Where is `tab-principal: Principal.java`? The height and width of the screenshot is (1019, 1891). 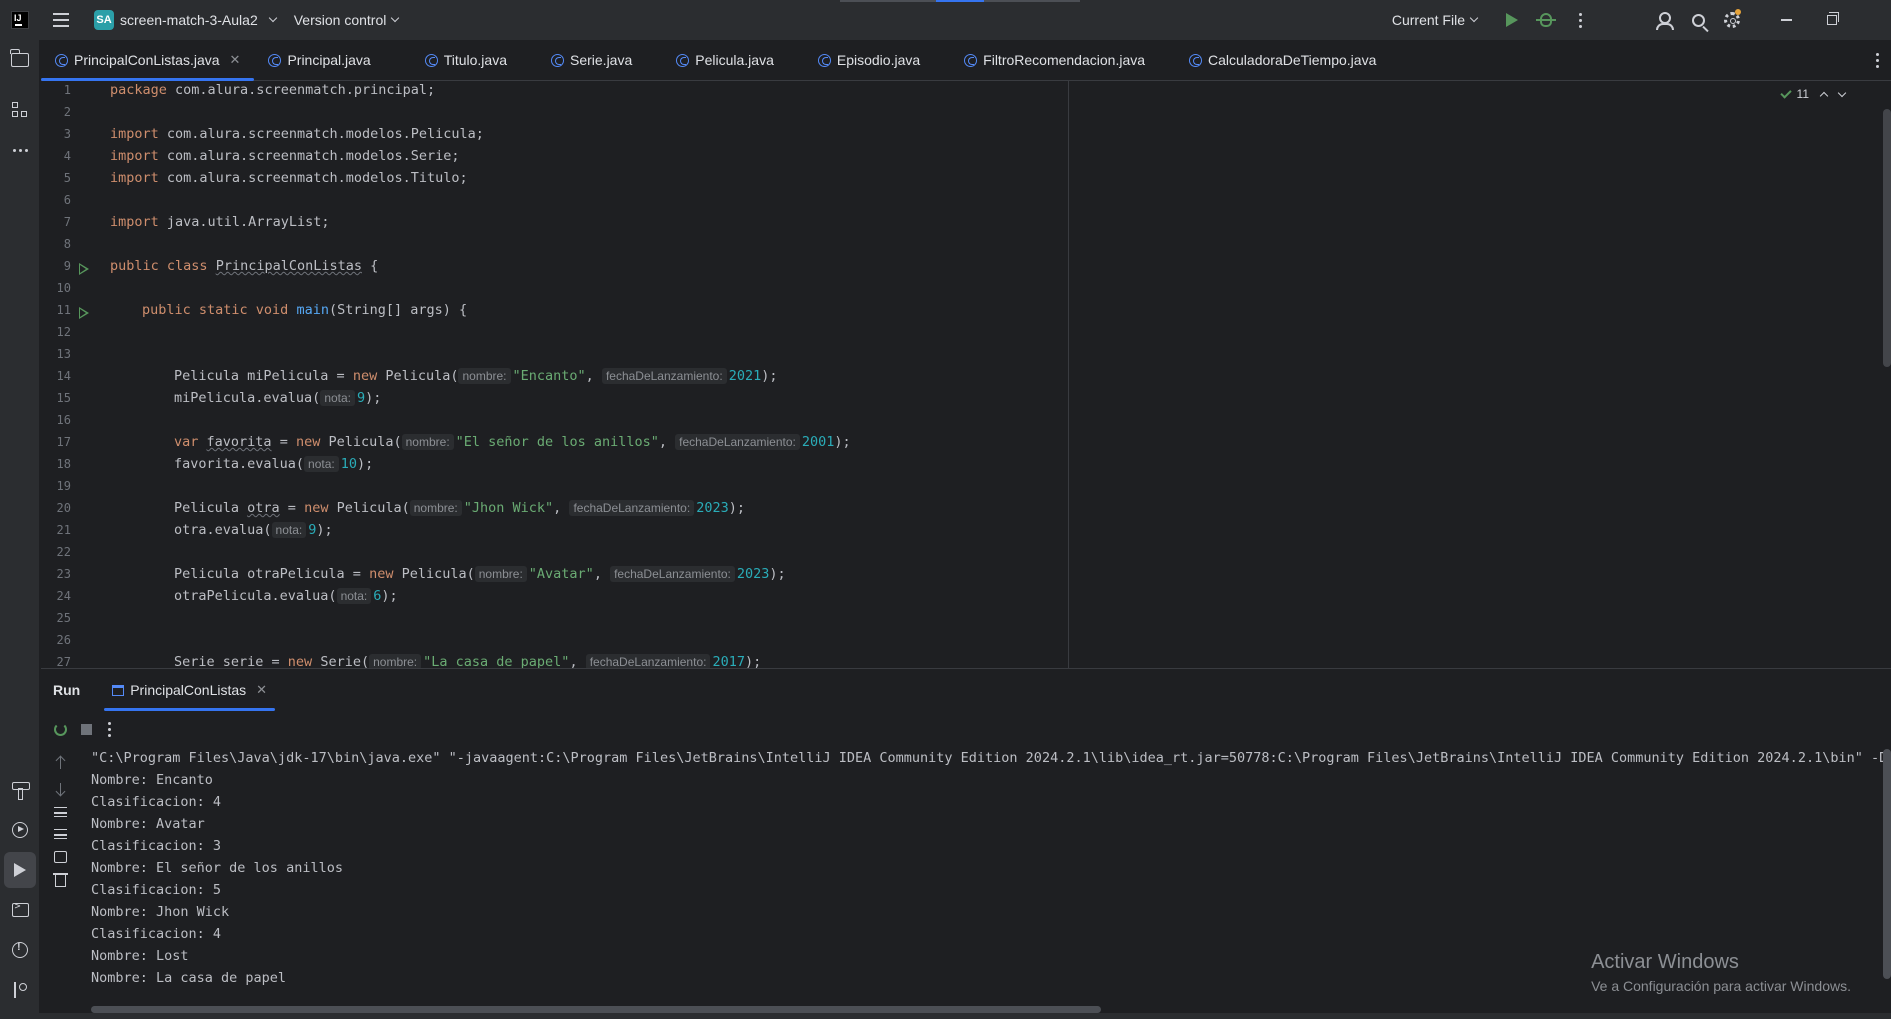 tab-principal: Principal.java is located at coordinates (332, 60).